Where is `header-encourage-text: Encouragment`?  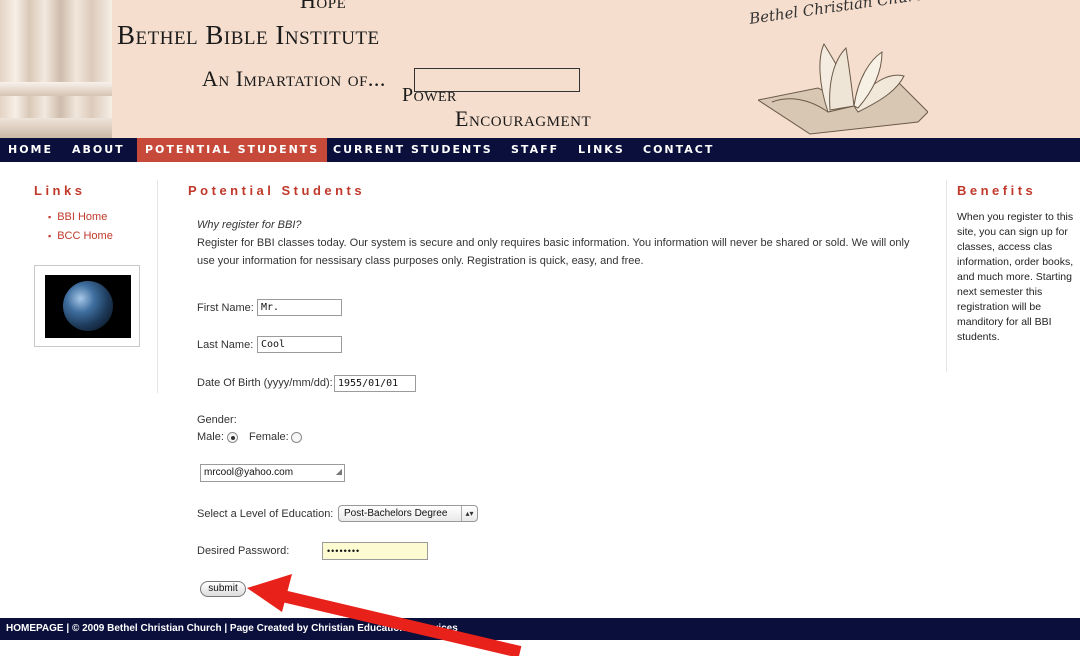 header-encourage-text: Encouragment is located at coordinates (523, 118).